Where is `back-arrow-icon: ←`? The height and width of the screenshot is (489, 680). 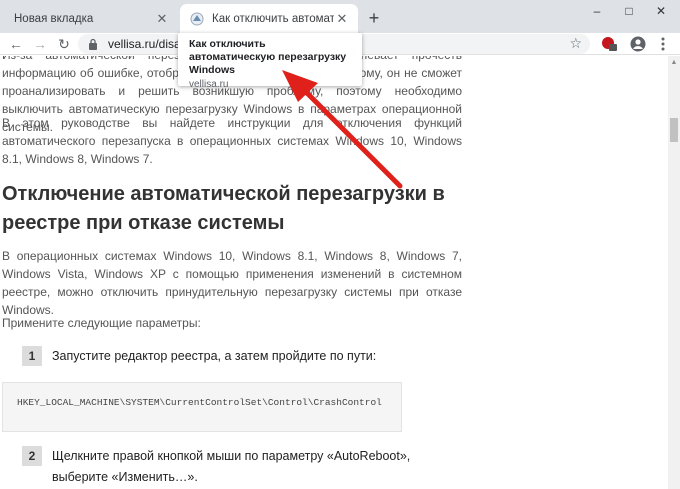 back-arrow-icon: ← is located at coordinates (16, 44).